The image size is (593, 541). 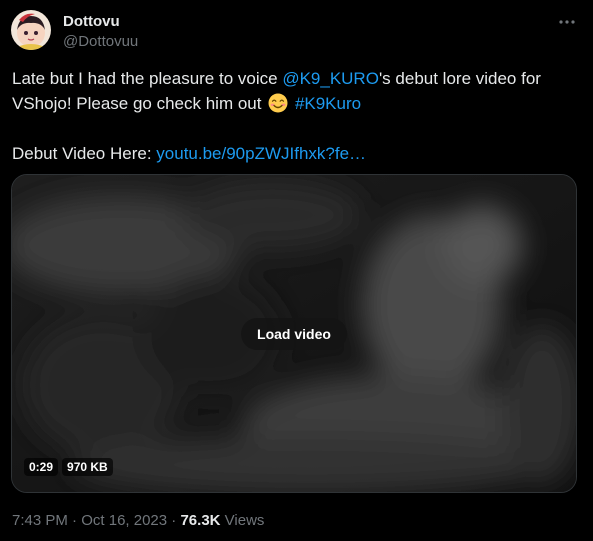 What do you see at coordinates (87, 467) in the screenshot?
I see `video-size-badge: 970 KB` at bounding box center [87, 467].